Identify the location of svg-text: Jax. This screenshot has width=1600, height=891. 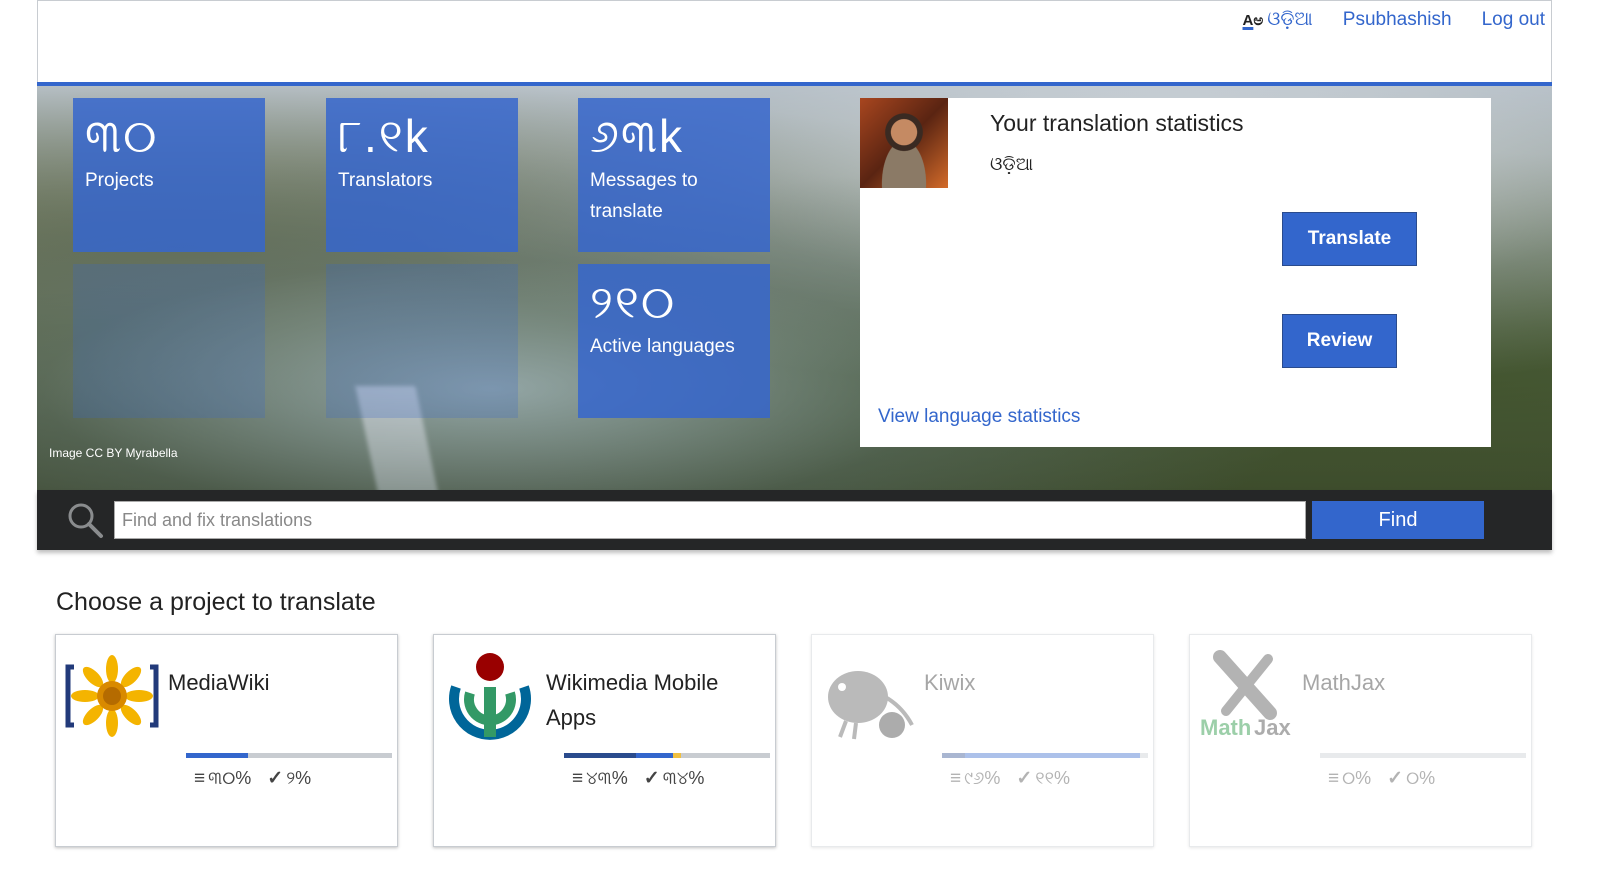
(1272, 727).